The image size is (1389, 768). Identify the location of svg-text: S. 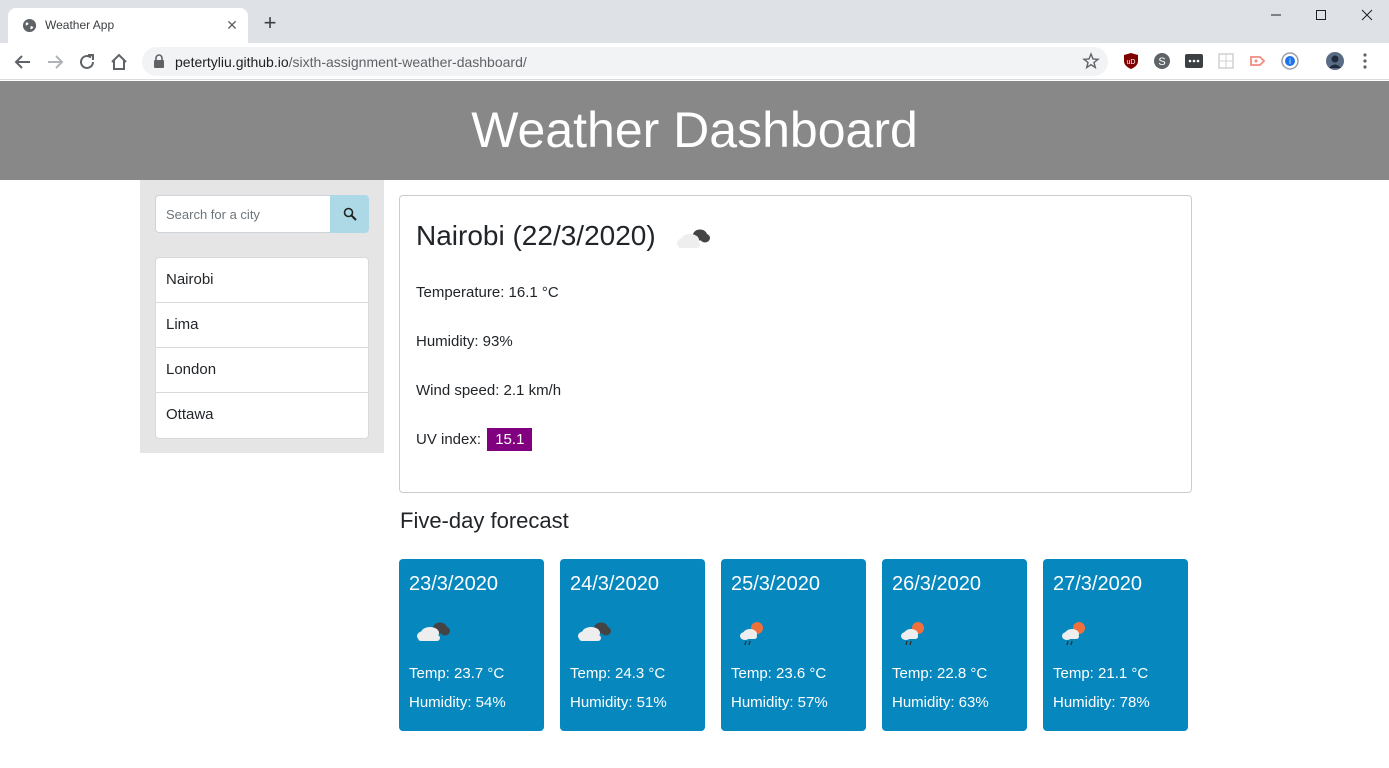
(1161, 62).